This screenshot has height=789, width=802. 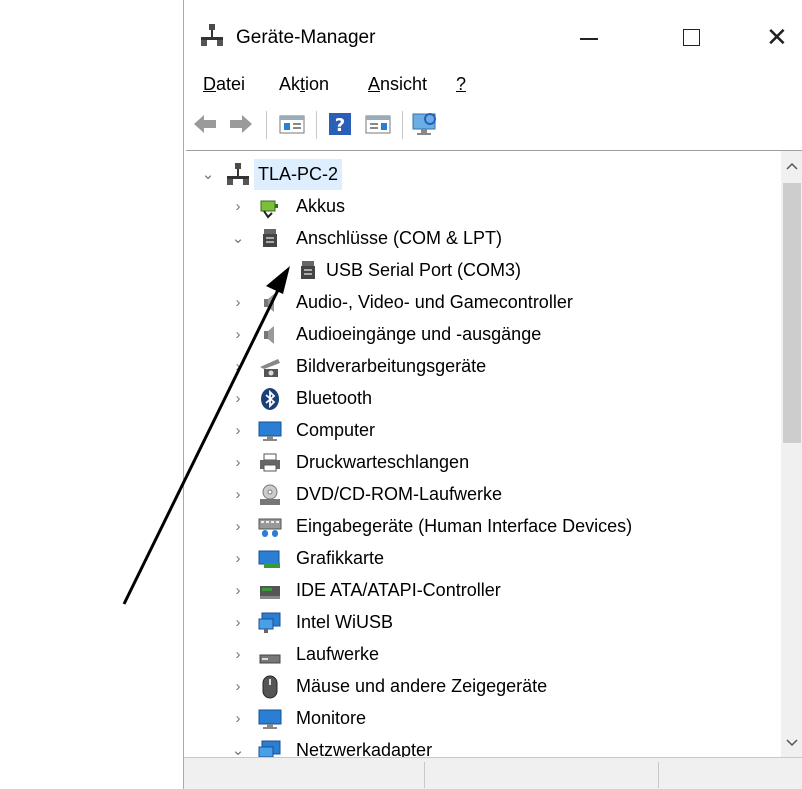 I want to click on tree-item-imaging: › Bildverarbeitungsgeräte, so click(x=483, y=366).